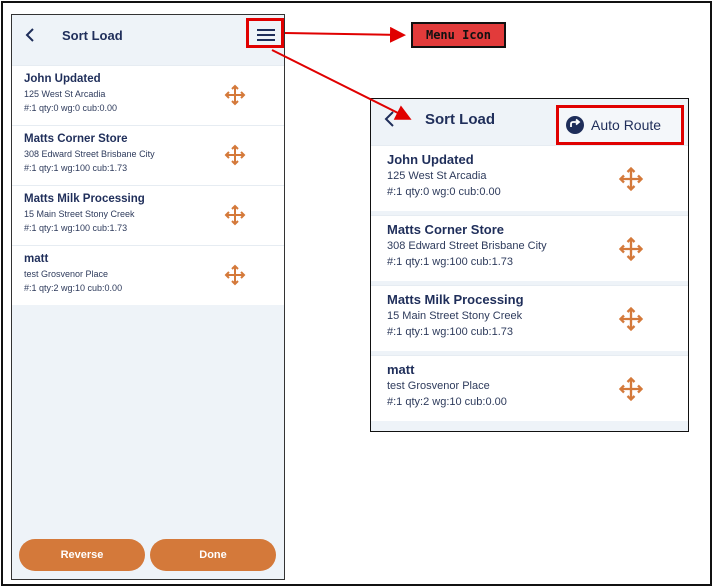  I want to click on left-header: Sort Load, so click(148, 35).